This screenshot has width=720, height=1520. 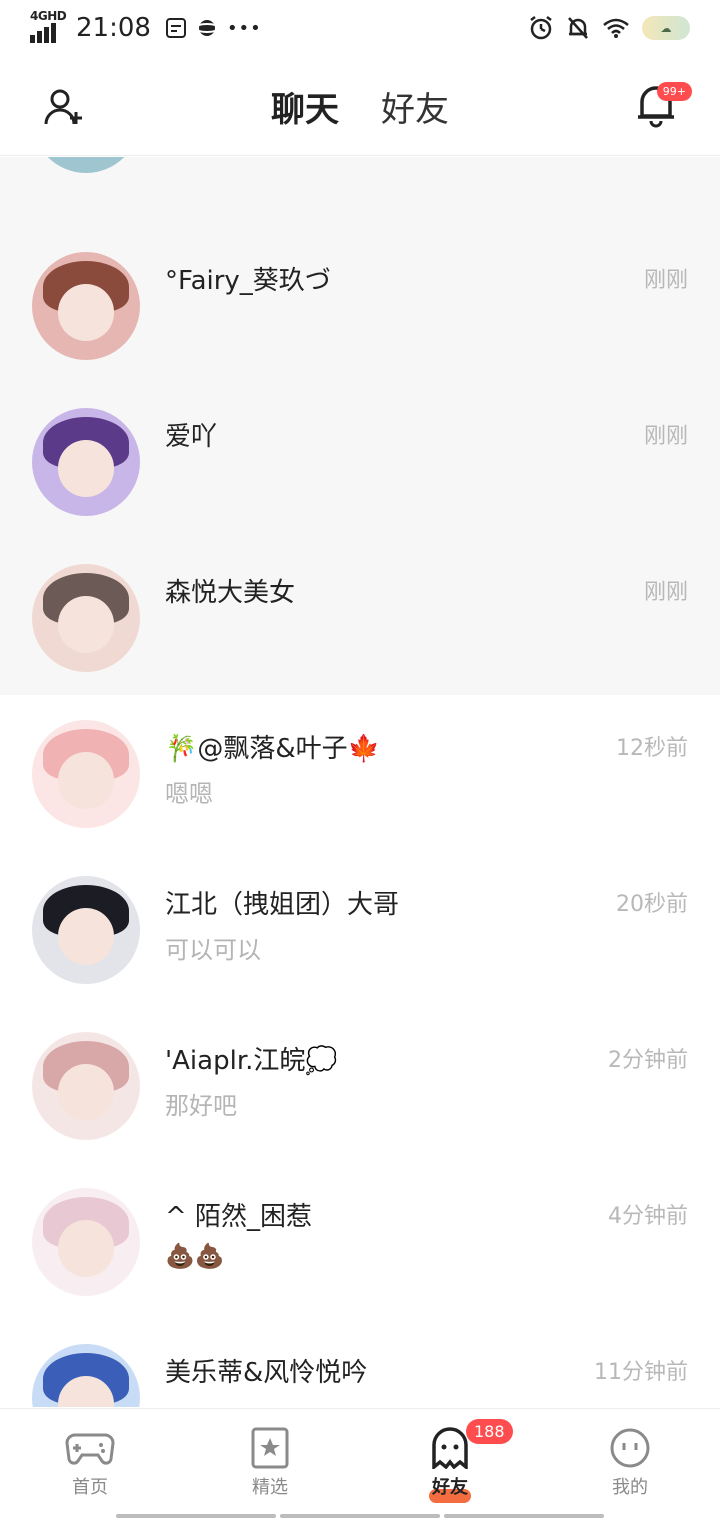 What do you see at coordinates (648, 1060) in the screenshot?
I see `message-time: 2分钟前` at bounding box center [648, 1060].